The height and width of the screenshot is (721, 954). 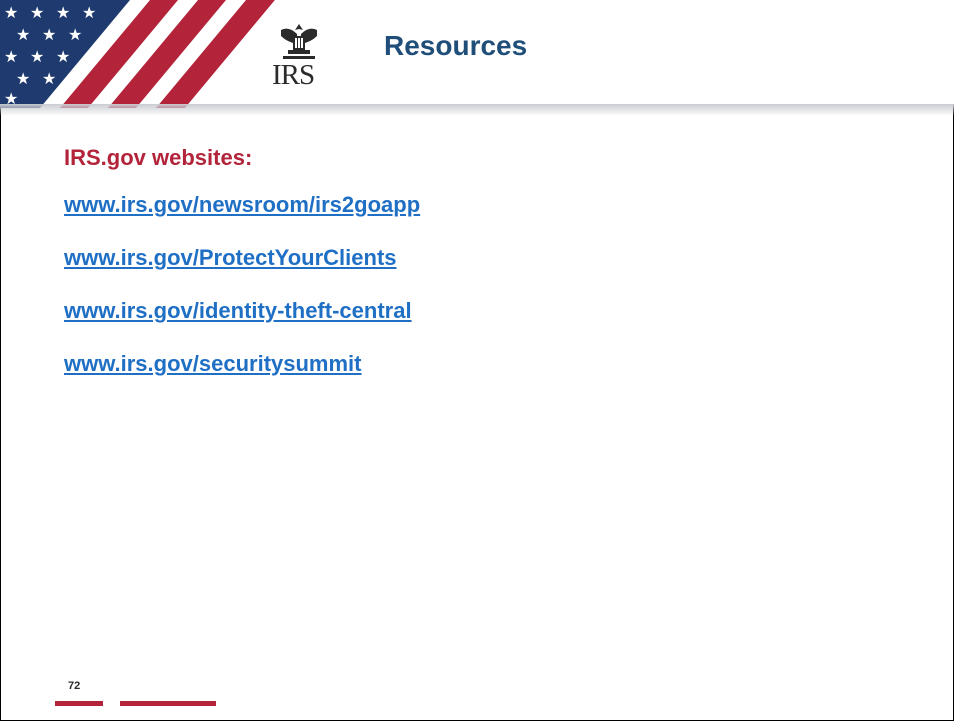 What do you see at coordinates (168, 703) in the screenshot?
I see `footer-accent-bar-right` at bounding box center [168, 703].